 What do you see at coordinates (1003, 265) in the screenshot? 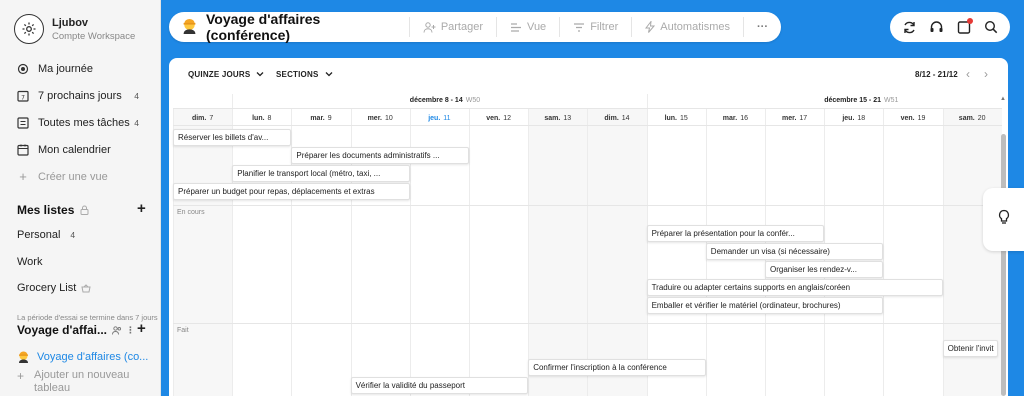
I see `scrollbar-thumb` at bounding box center [1003, 265].